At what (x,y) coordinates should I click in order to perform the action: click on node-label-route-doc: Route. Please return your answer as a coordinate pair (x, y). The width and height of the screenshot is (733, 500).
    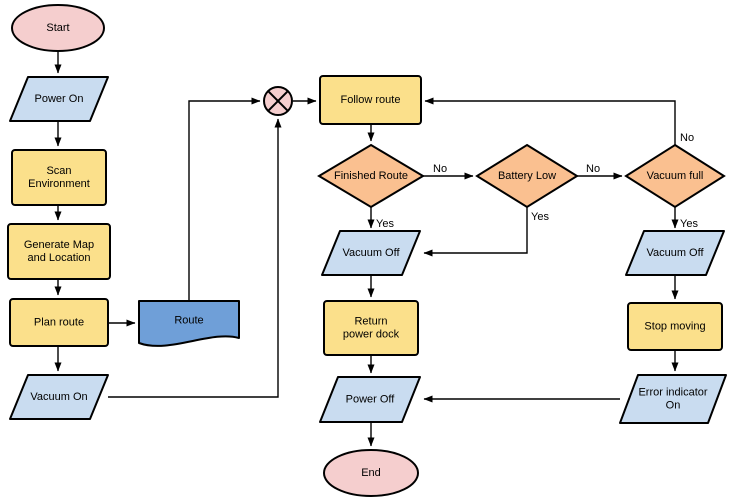
    Looking at the image, I should click on (188, 320).